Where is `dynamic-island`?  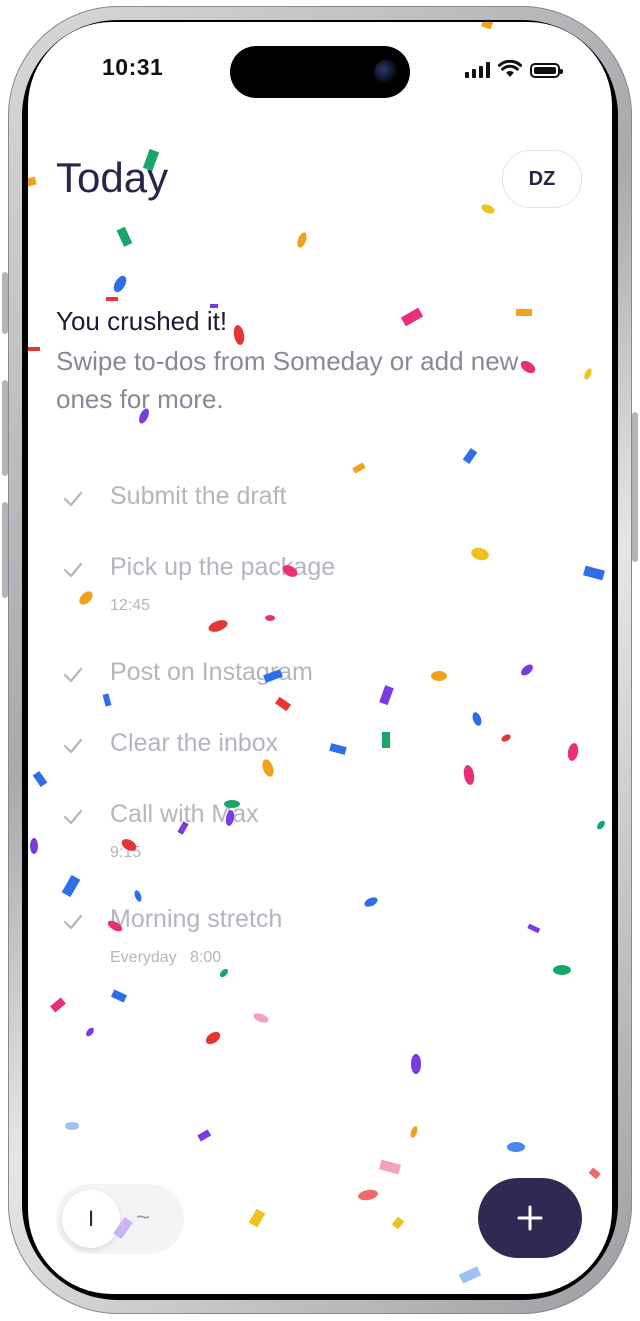 dynamic-island is located at coordinates (320, 72).